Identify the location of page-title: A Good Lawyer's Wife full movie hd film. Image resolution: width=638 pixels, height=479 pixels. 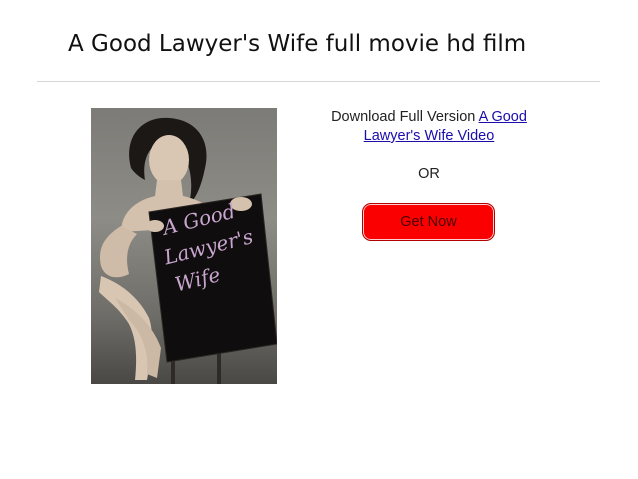
(297, 44).